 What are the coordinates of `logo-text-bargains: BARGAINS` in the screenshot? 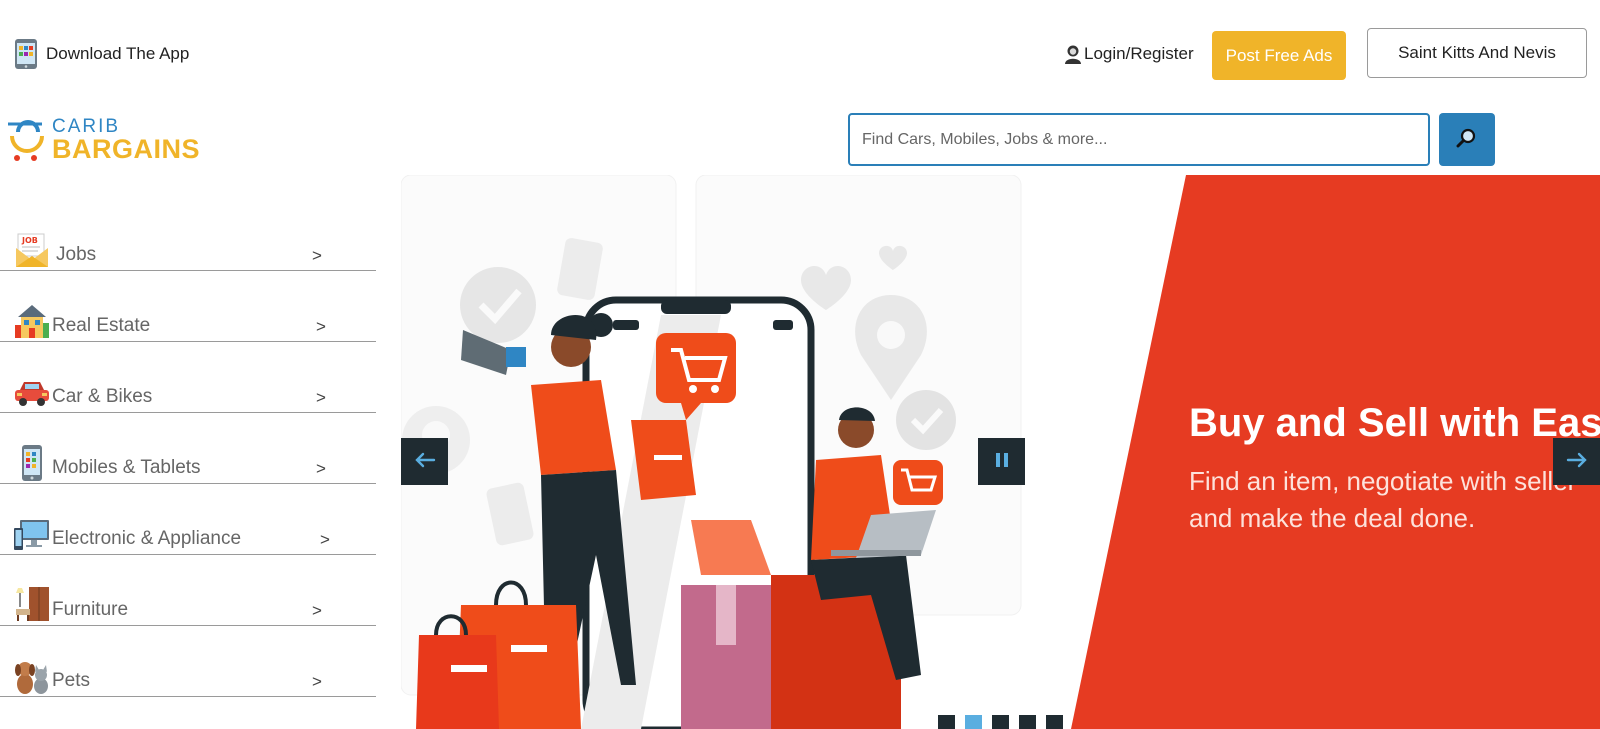 It's located at (126, 149).